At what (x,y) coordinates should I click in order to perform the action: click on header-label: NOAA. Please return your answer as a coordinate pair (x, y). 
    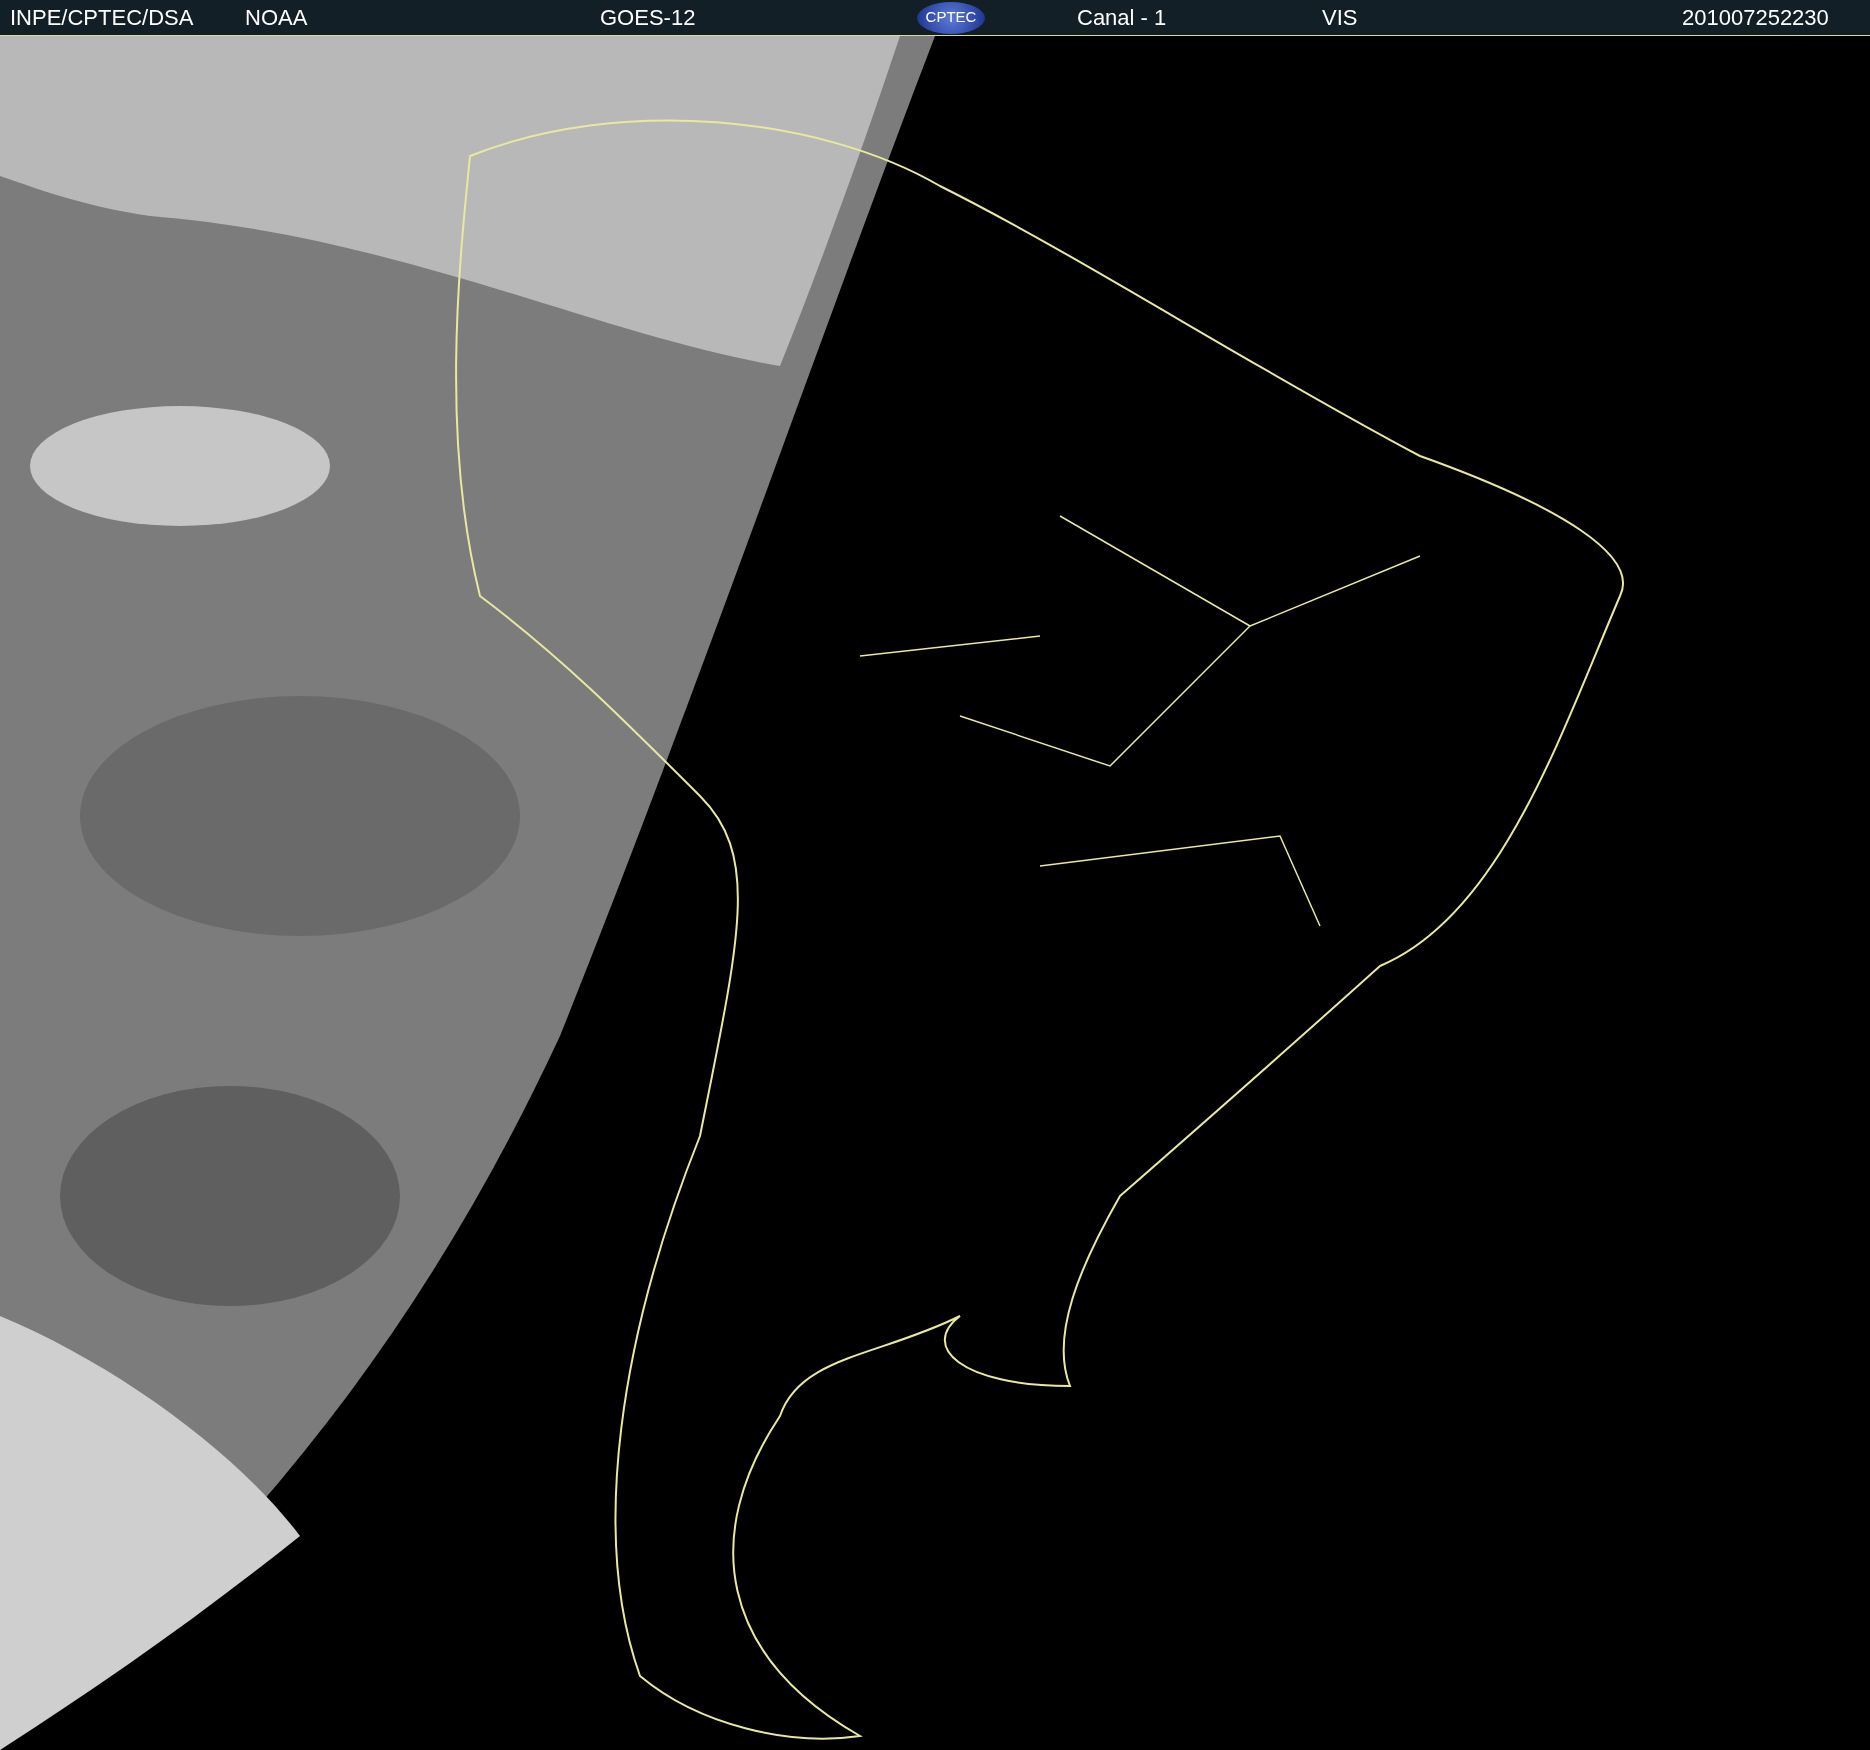
    Looking at the image, I should click on (276, 17).